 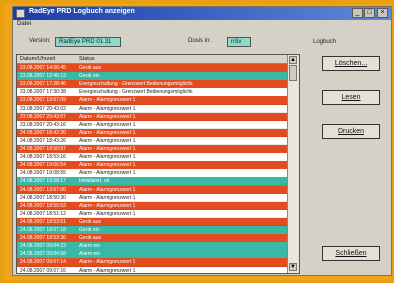 What do you see at coordinates (43, 181) in the screenshot?
I see `row-datetime: 24.08.2007 19:58:17` at bounding box center [43, 181].